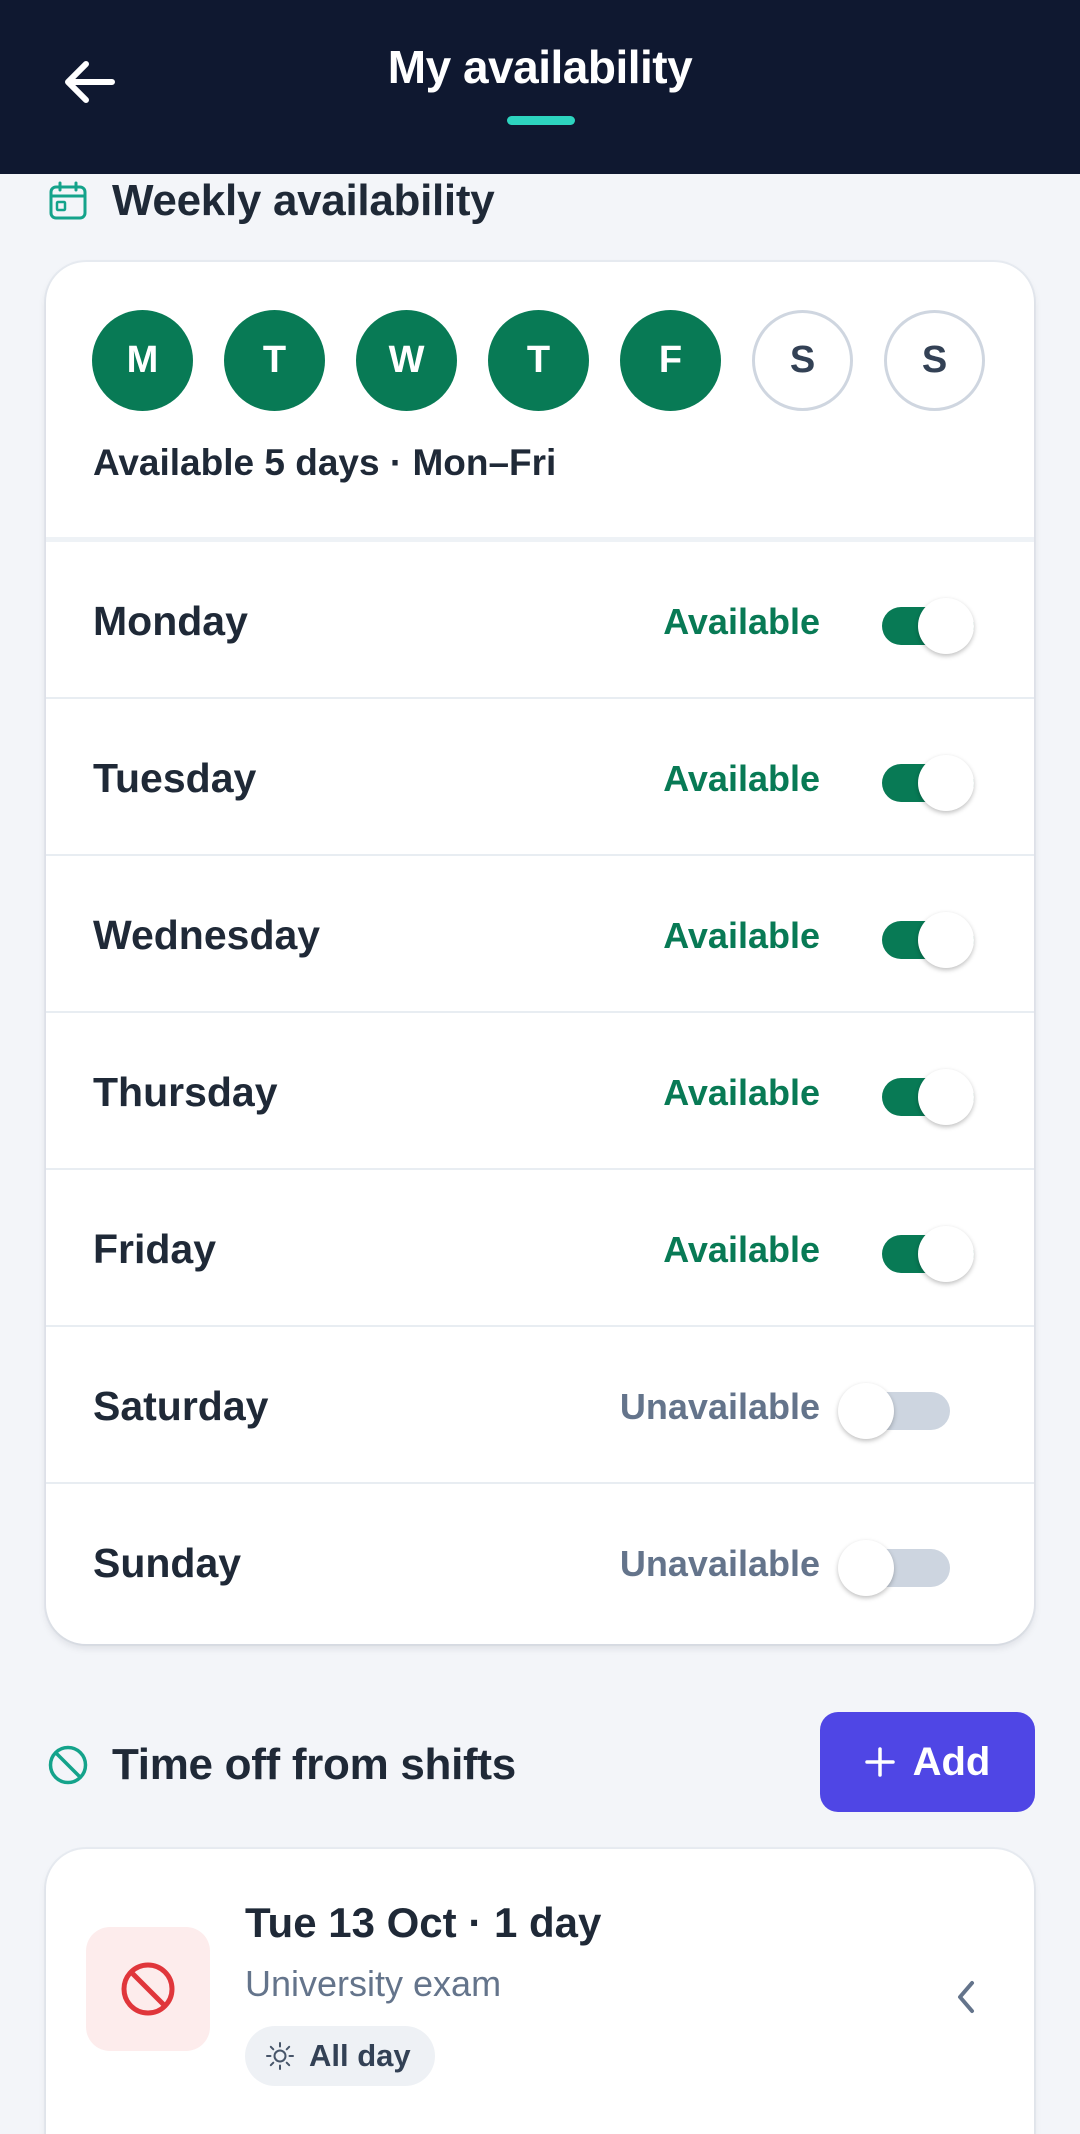 The image size is (1080, 2134). What do you see at coordinates (303, 200) in the screenshot?
I see `section-title: Weekly availability` at bounding box center [303, 200].